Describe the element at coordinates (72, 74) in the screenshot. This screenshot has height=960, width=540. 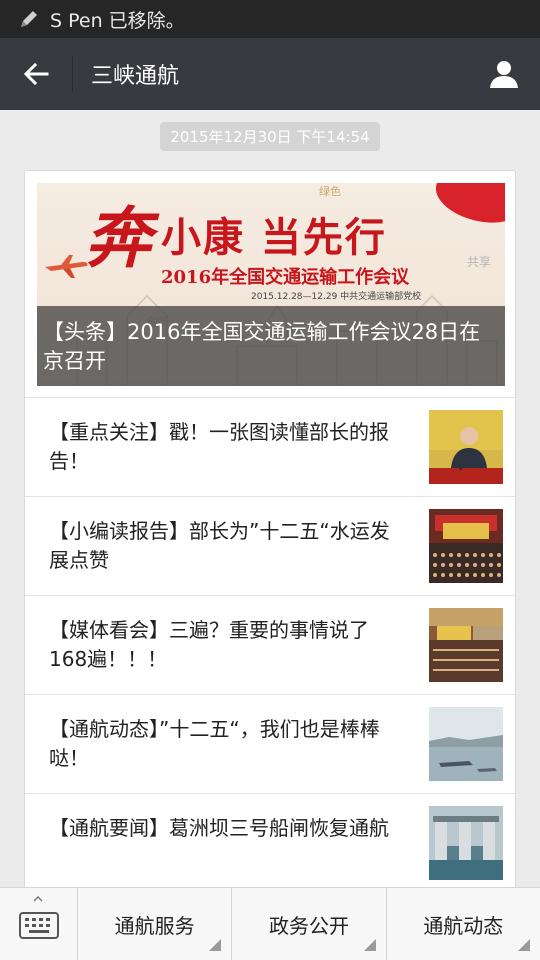
I see `nav-divider` at that location.